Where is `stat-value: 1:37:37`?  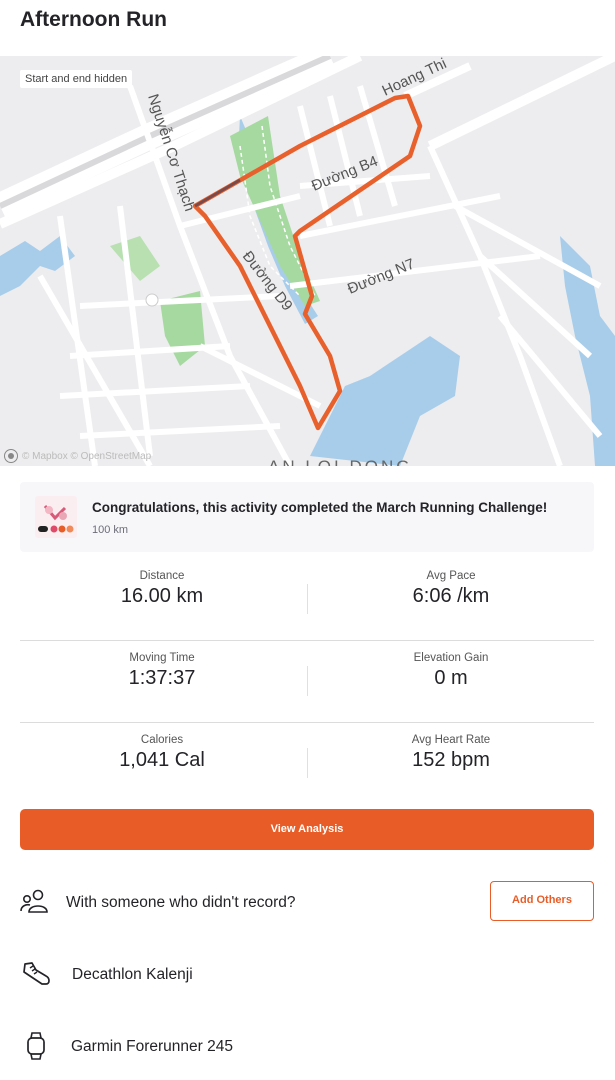 stat-value: 1:37:37 is located at coordinates (162, 678).